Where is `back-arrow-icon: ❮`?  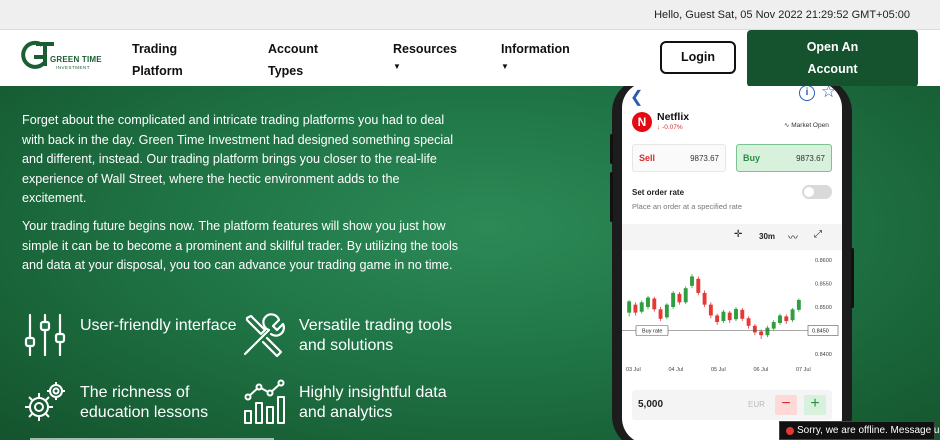
back-arrow-icon: ❮ is located at coordinates (636, 97).